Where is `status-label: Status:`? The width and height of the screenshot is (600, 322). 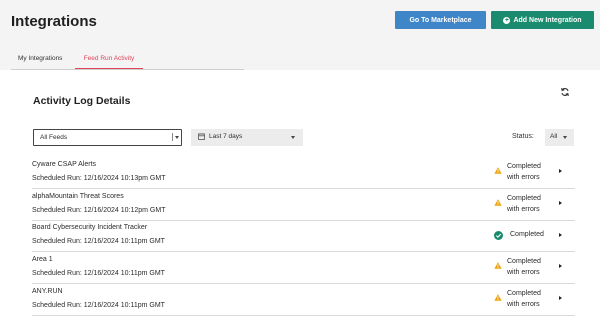
status-label: Status: is located at coordinates (523, 136).